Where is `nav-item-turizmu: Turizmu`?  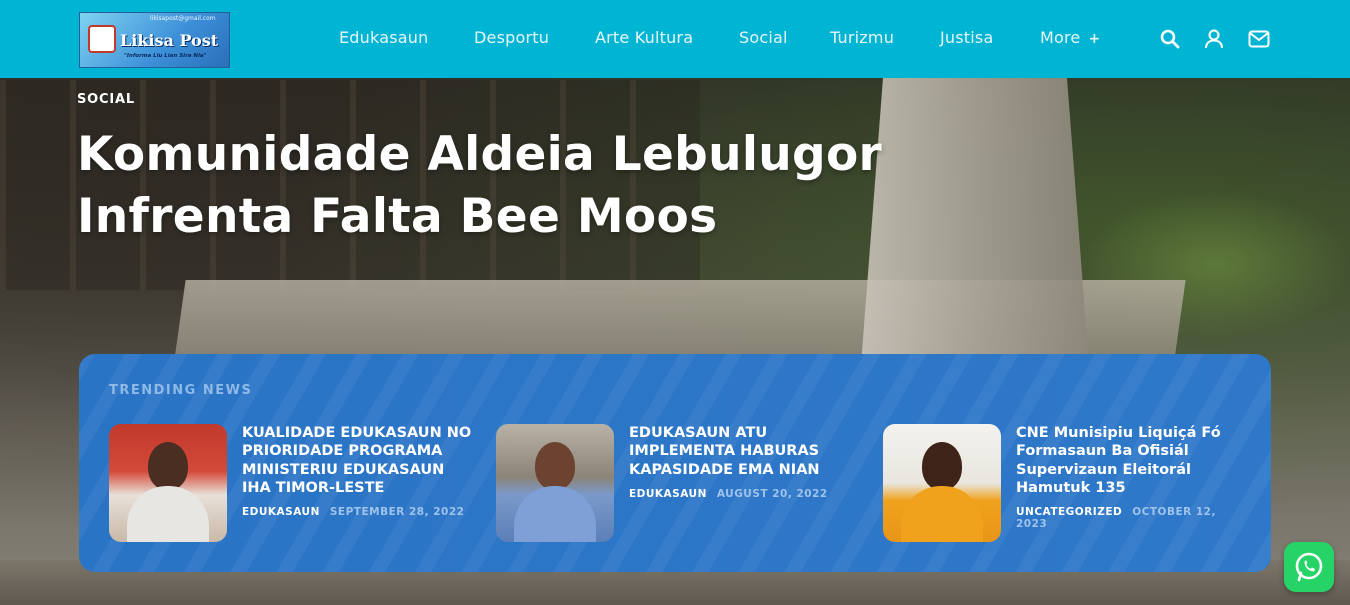
nav-item-turizmu: Turizmu is located at coordinates (862, 37).